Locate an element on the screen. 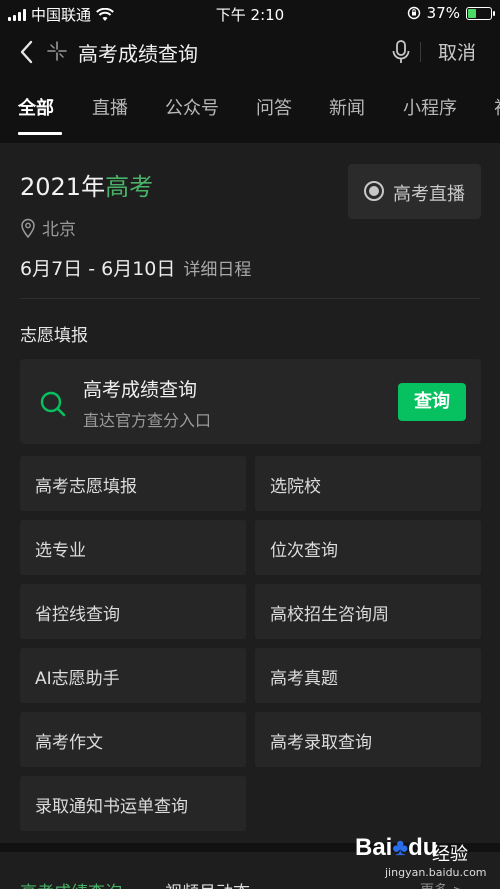  watermark-url: jingyan.baidu.com is located at coordinates (436, 872).